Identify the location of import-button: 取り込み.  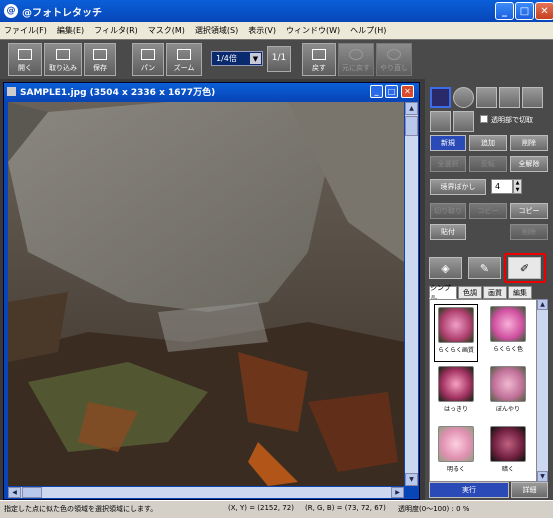
(63, 59).